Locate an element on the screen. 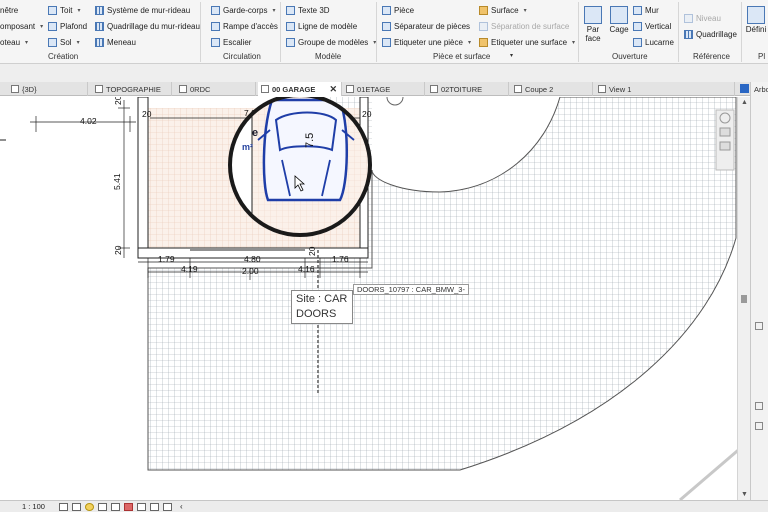 The height and width of the screenshot is (512, 768). tab-topographie: TOPOGRAPHIE is located at coordinates (132, 89).